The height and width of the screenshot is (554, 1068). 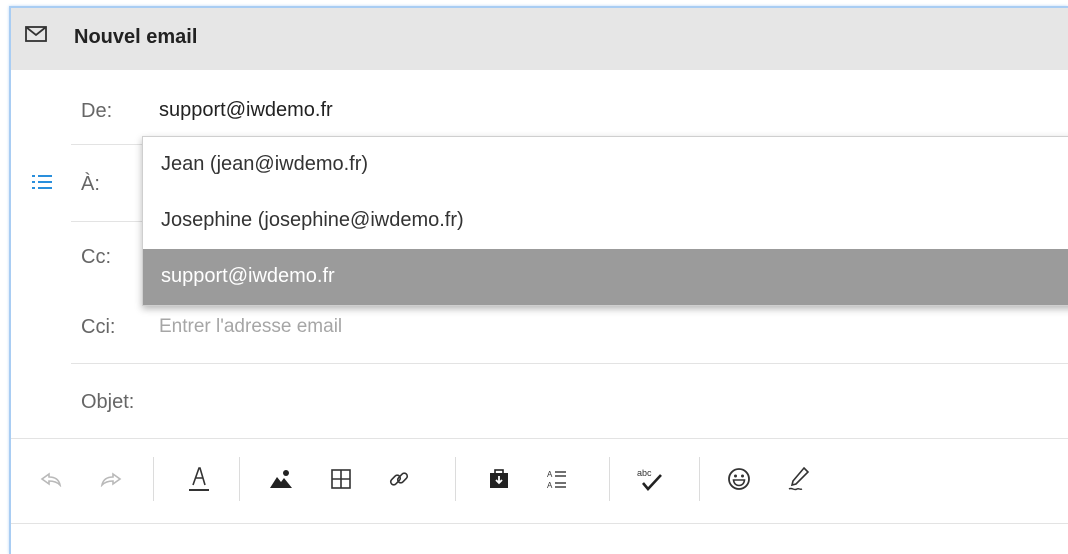 I want to click on bcc-input: Entrer l'adresse email, so click(x=250, y=327).